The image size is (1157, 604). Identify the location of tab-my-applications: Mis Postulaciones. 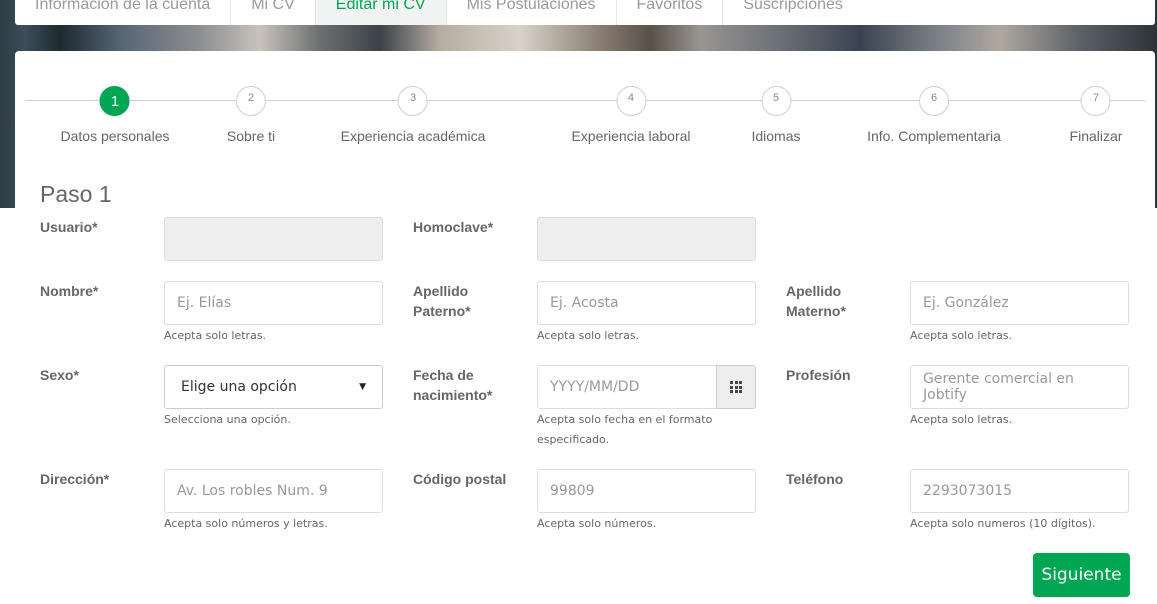
(532, 12).